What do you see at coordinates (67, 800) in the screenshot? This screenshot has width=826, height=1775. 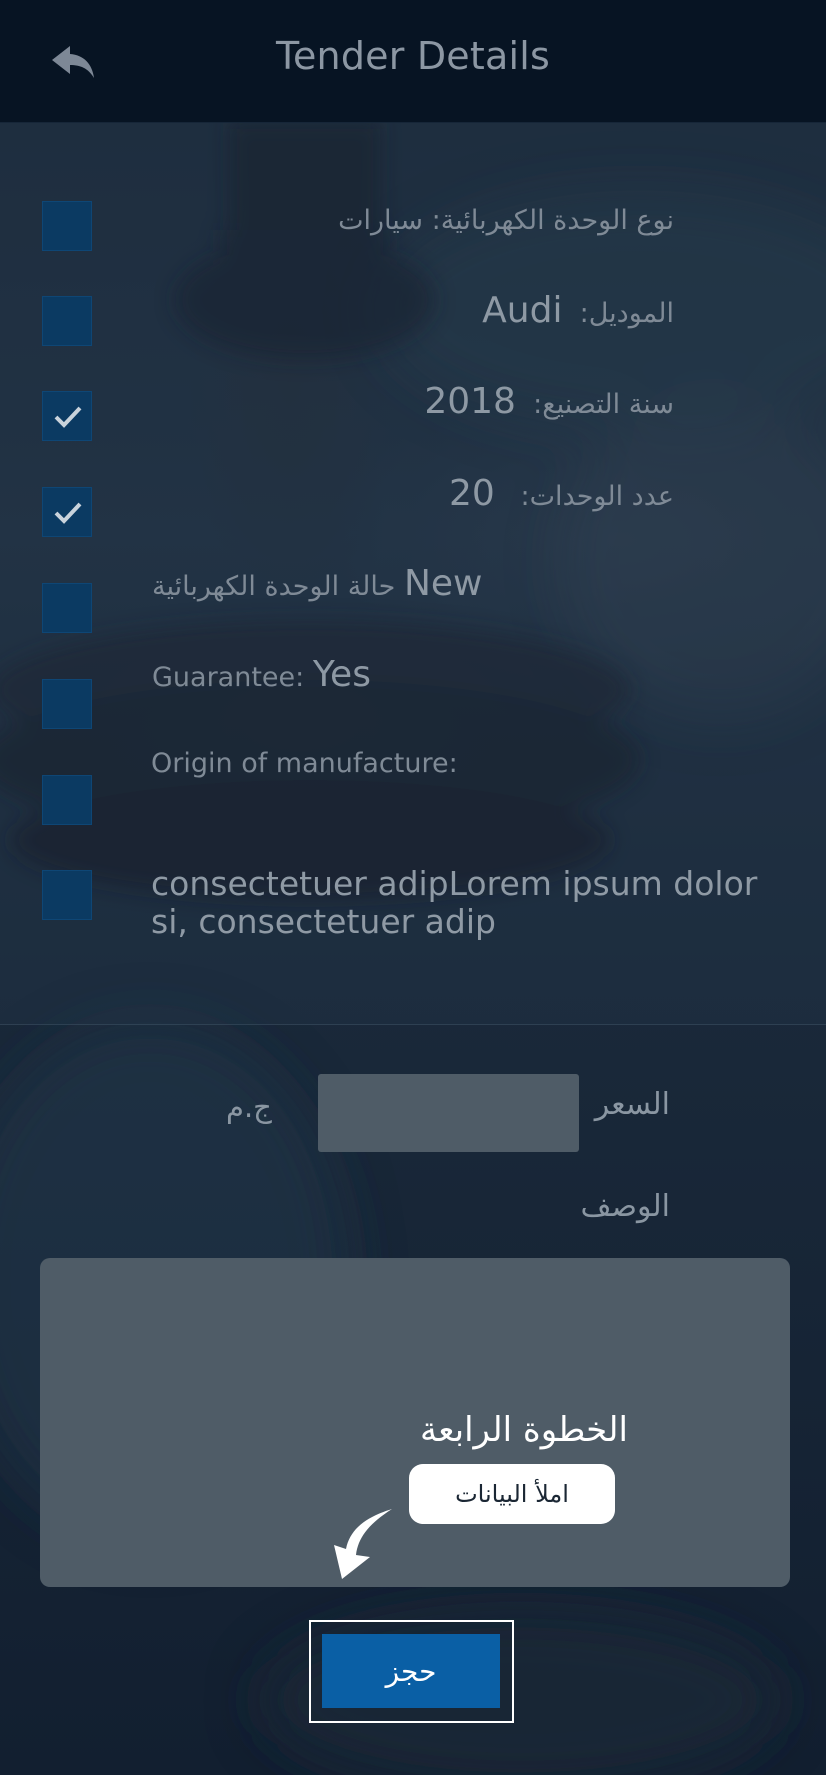 I see `checkbox-origin` at bounding box center [67, 800].